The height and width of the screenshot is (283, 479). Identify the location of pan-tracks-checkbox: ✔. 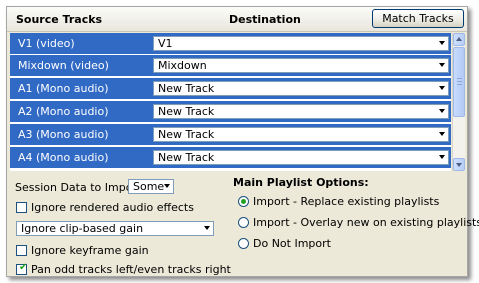
(22, 268).